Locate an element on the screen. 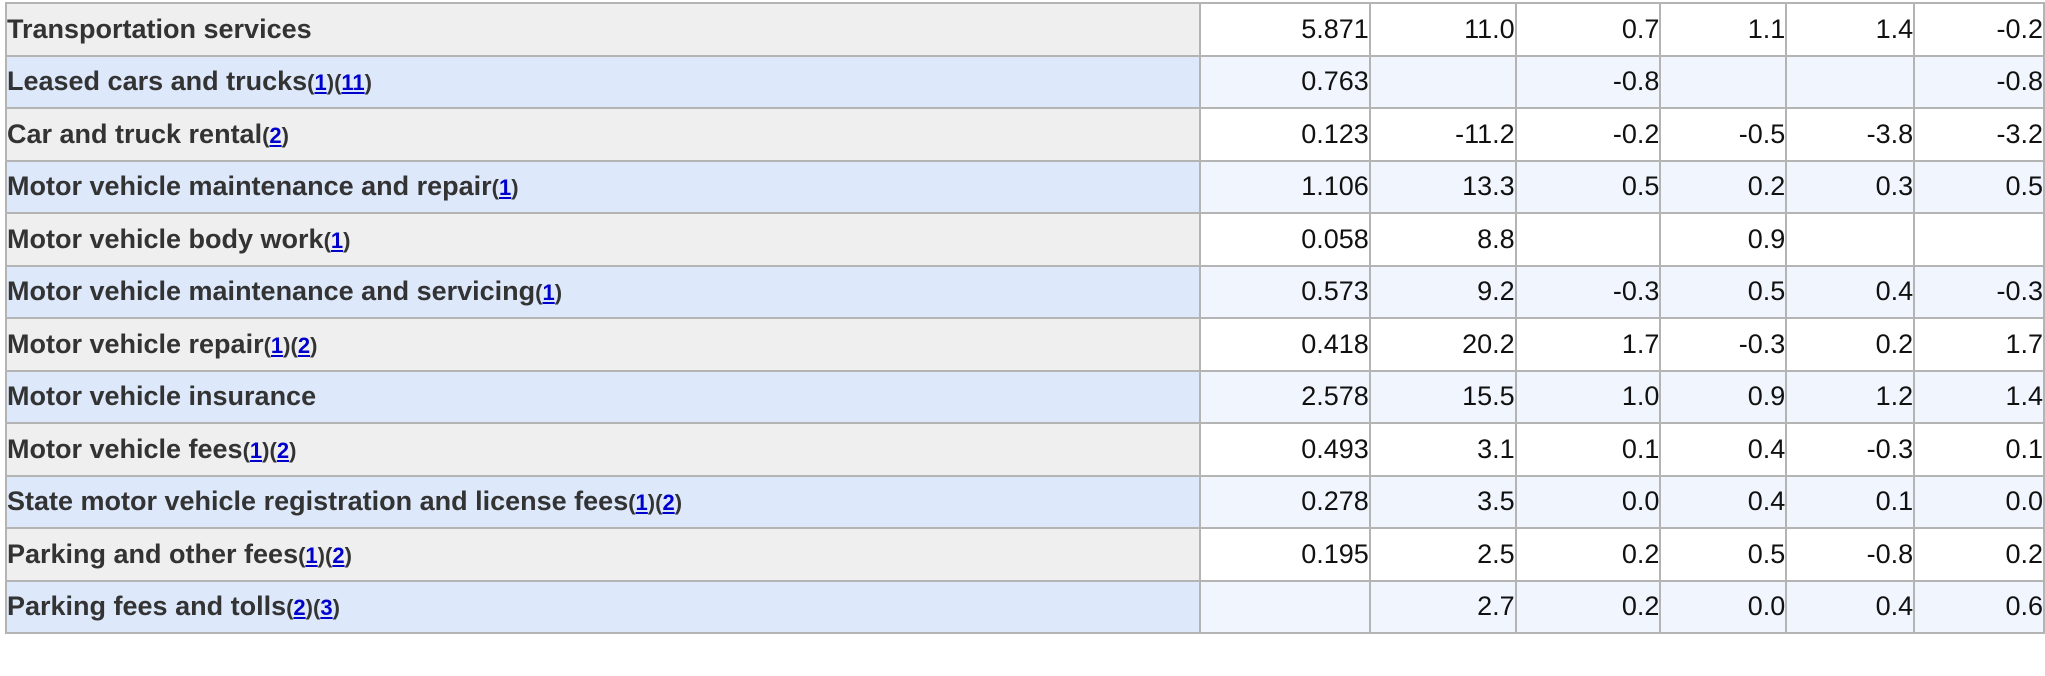  value-cell: -11.2 is located at coordinates (1442, 134).